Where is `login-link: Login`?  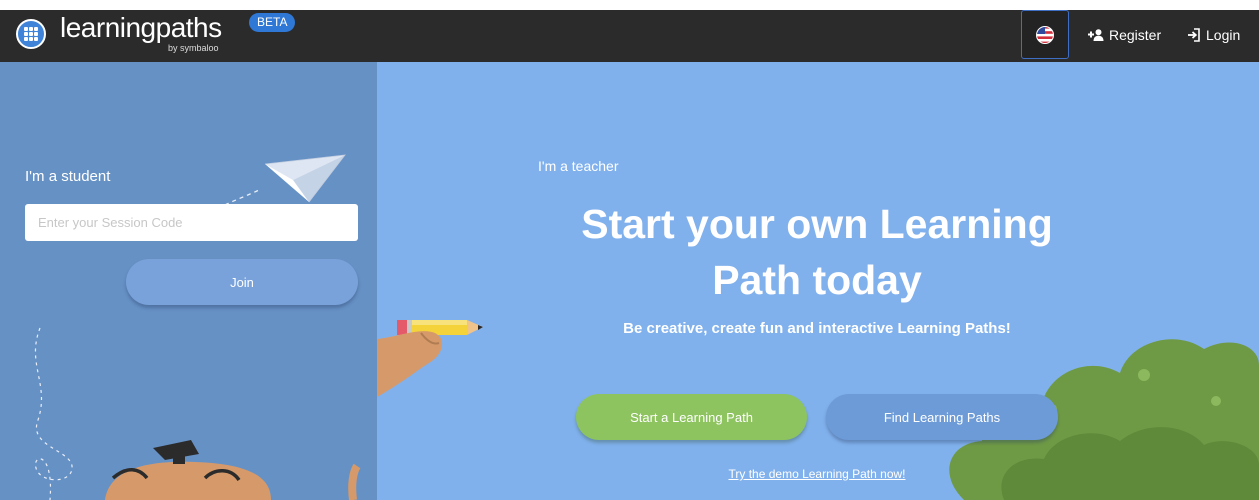
login-link: Login is located at coordinates (1213, 35).